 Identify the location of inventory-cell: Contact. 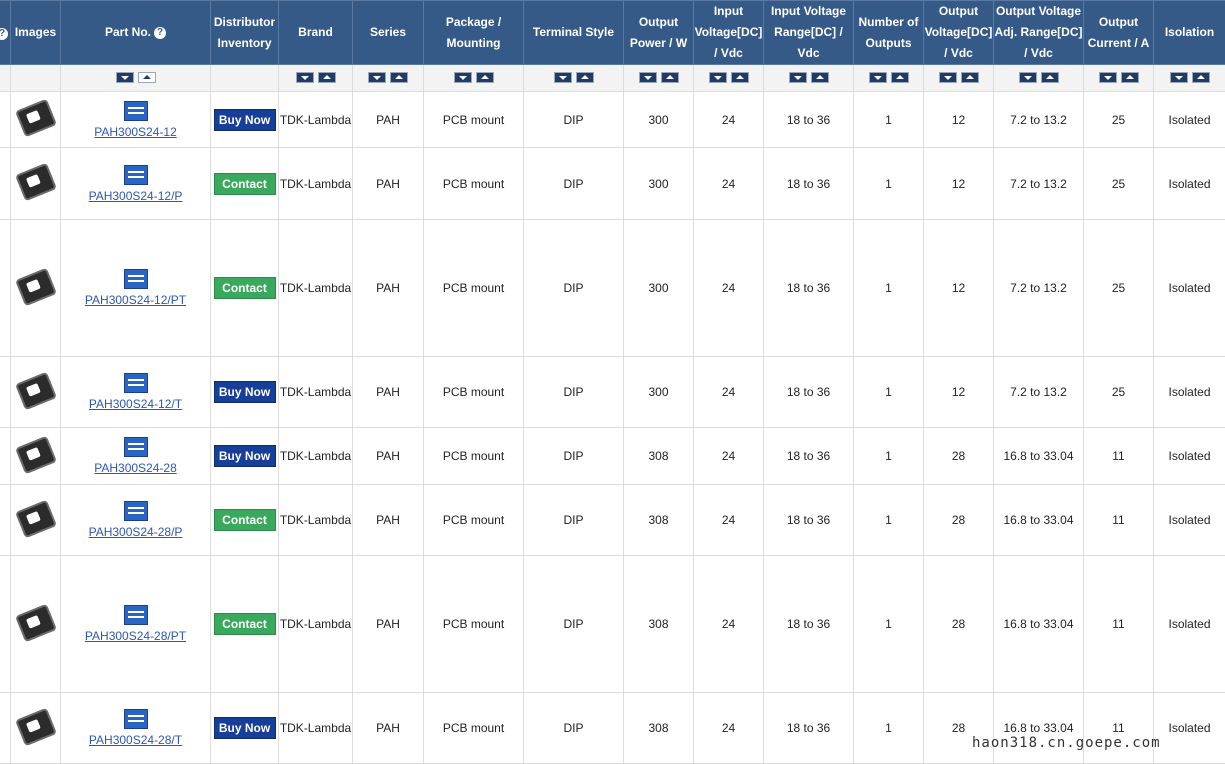
(245, 288).